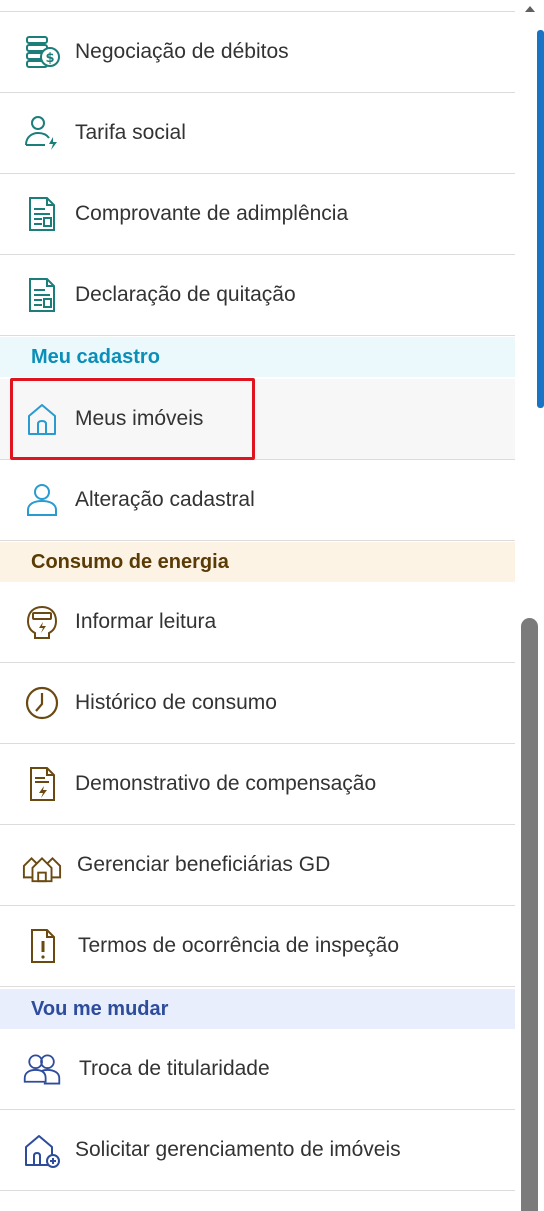  What do you see at coordinates (540, 219) in the screenshot?
I see `page-scroll-indicator` at bounding box center [540, 219].